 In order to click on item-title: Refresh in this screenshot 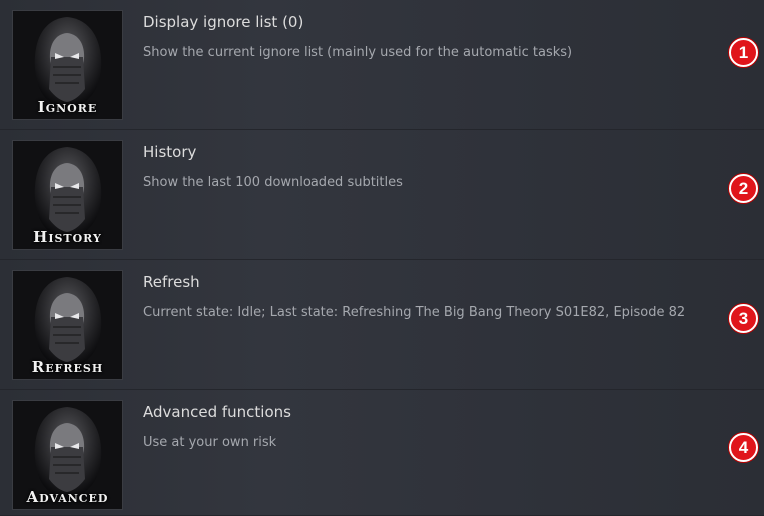, I will do `click(171, 282)`.